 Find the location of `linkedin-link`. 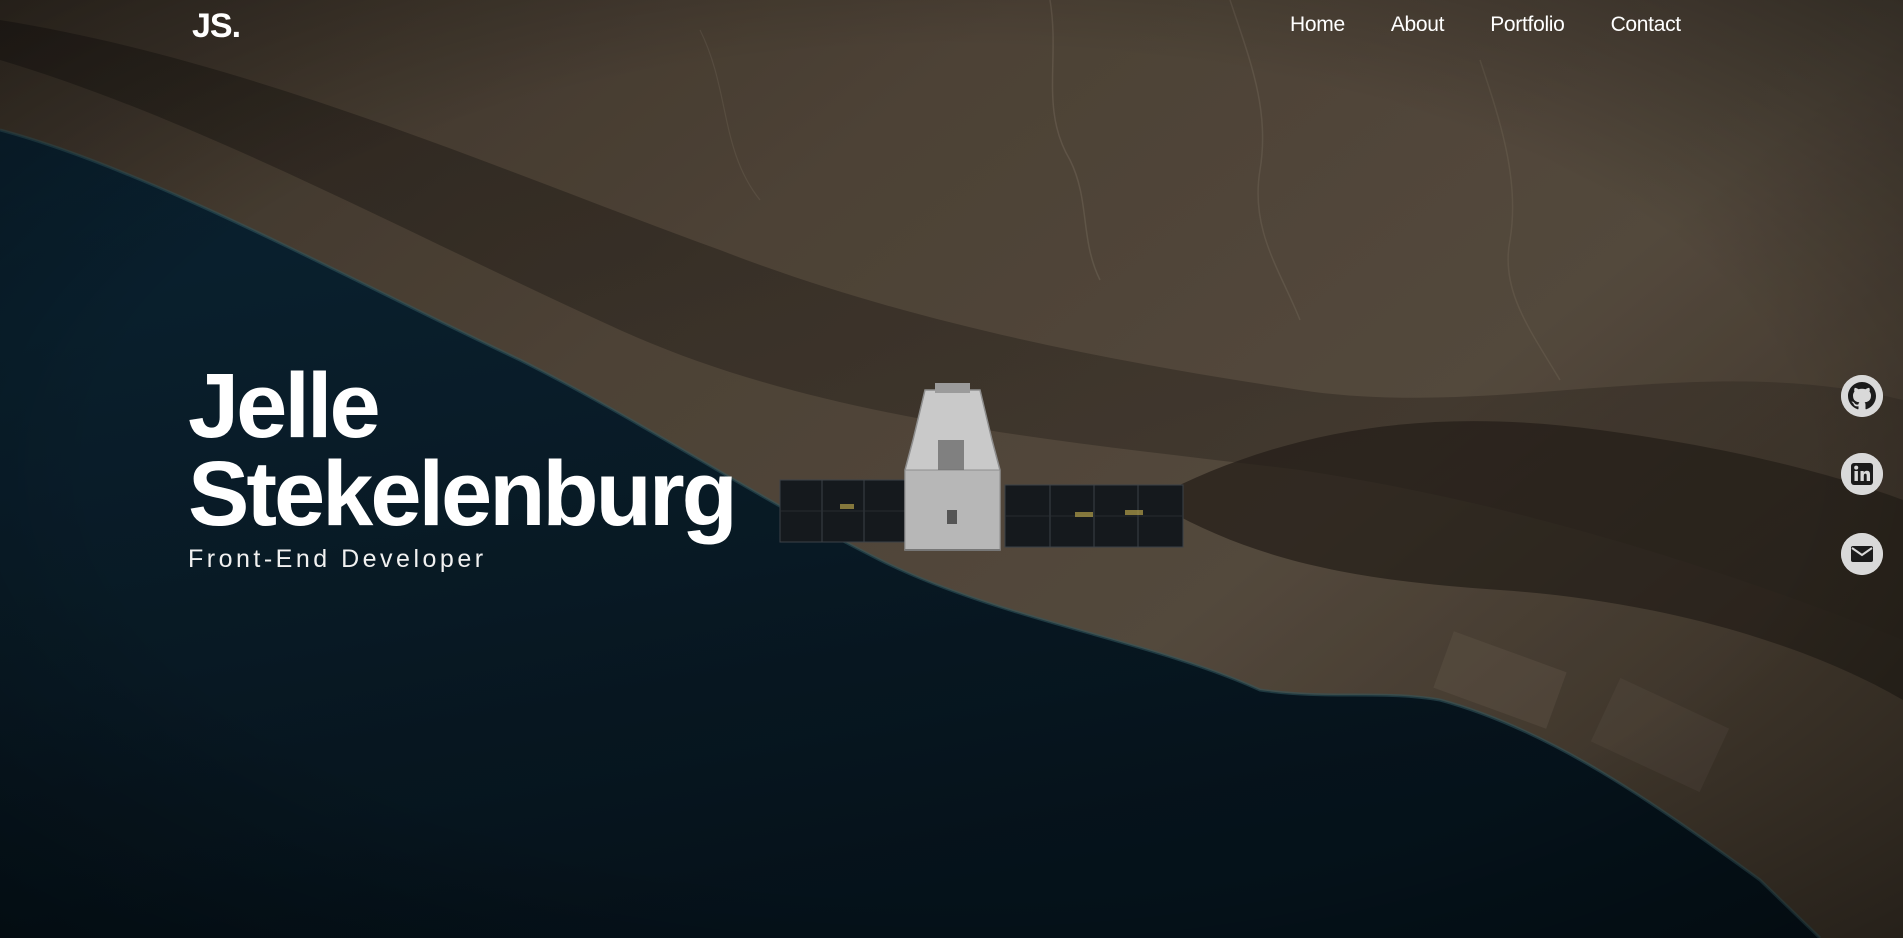

linkedin-link is located at coordinates (1862, 474).